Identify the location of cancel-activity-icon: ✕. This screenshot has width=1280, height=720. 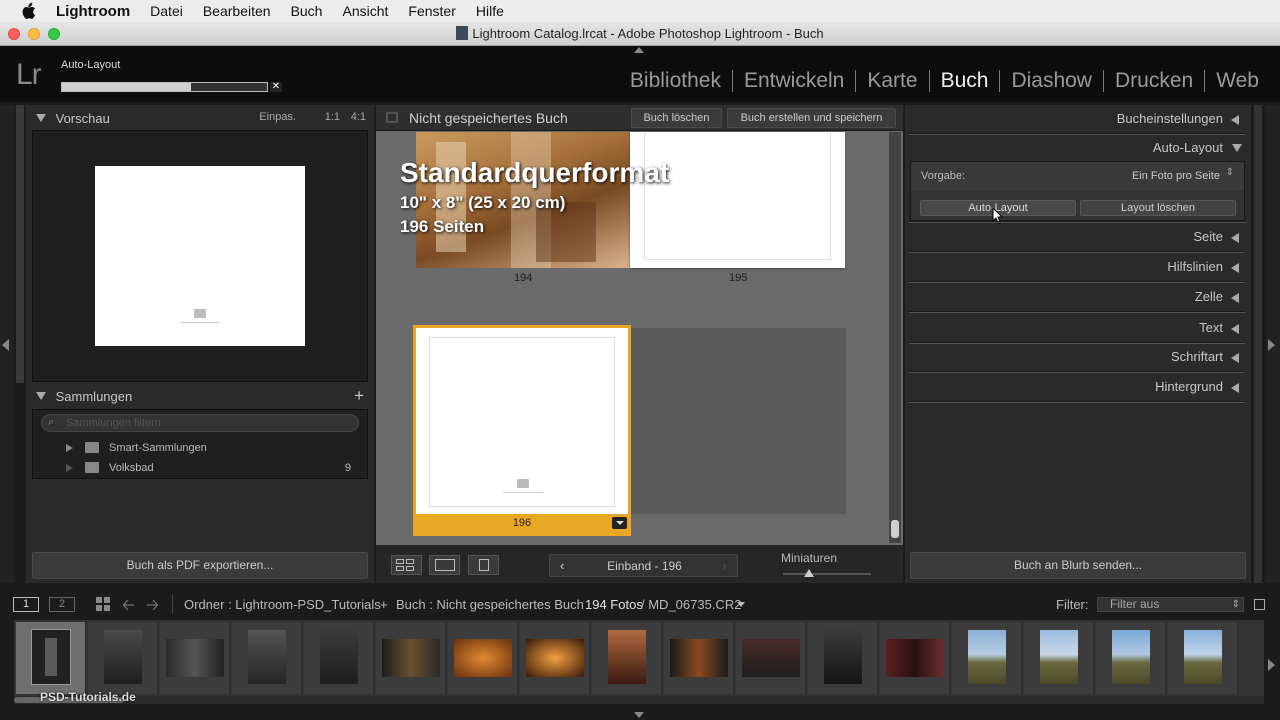
(276, 87).